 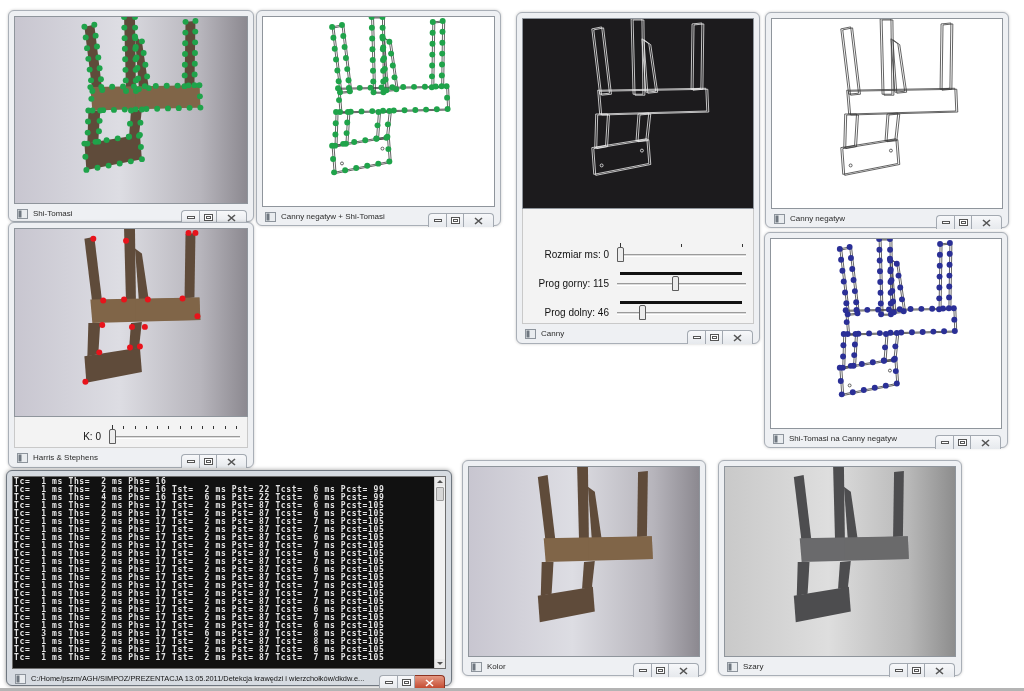 I want to click on scrollbar-thumb, so click(x=440, y=494).